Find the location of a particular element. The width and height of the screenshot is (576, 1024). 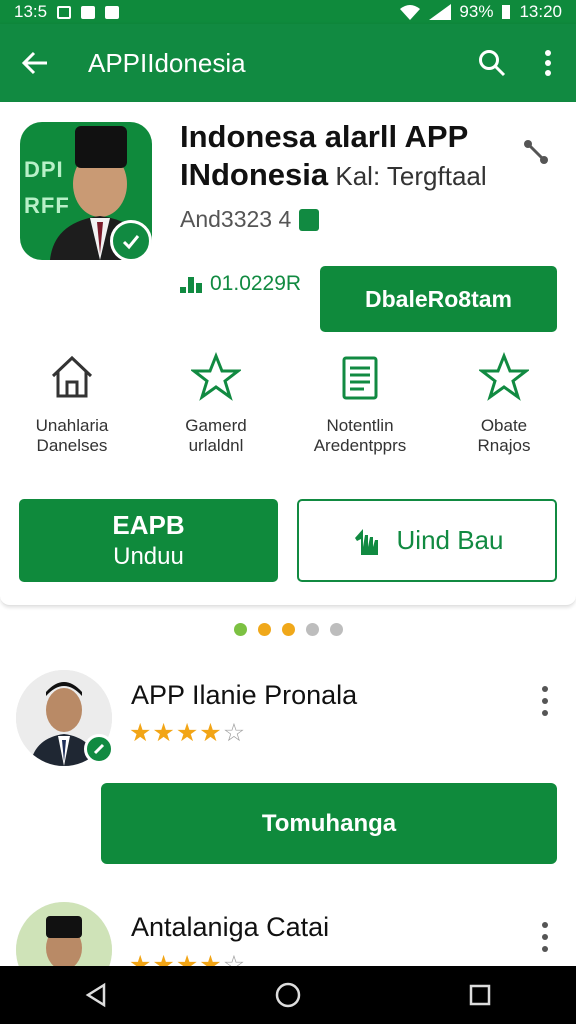

avatar-portrait is located at coordinates (64, 934).